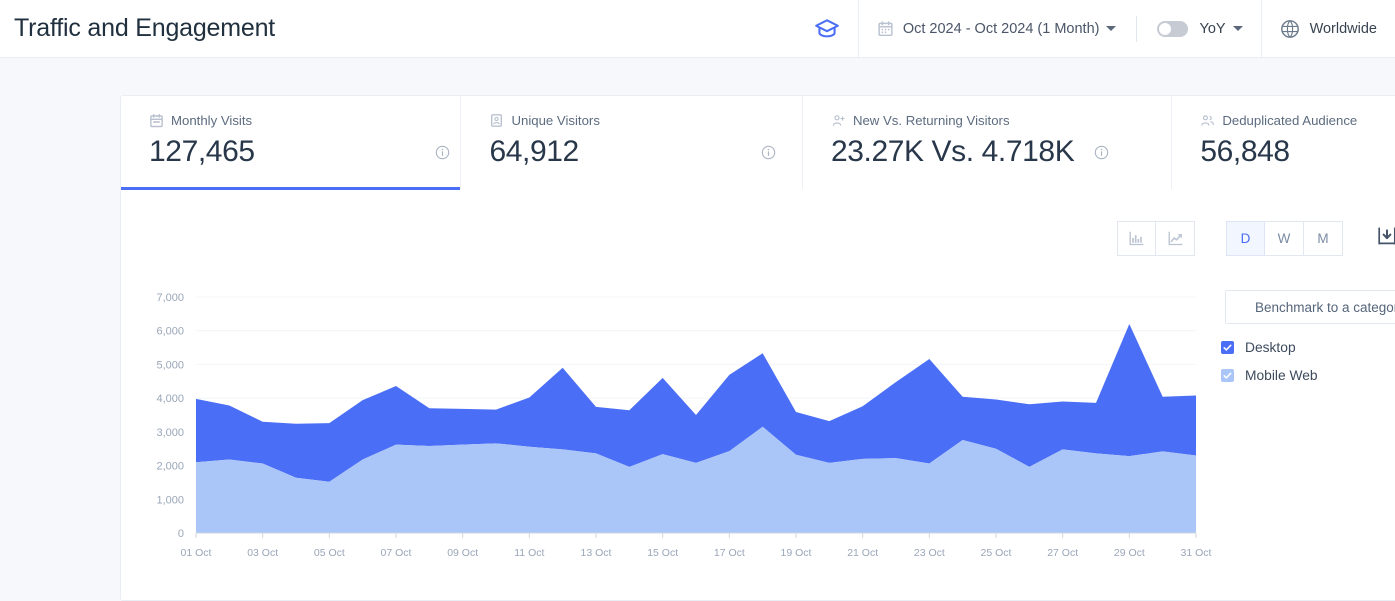 This screenshot has width=1395, height=601. What do you see at coordinates (304, 120) in the screenshot?
I see `metric-header: Monthly Visits` at bounding box center [304, 120].